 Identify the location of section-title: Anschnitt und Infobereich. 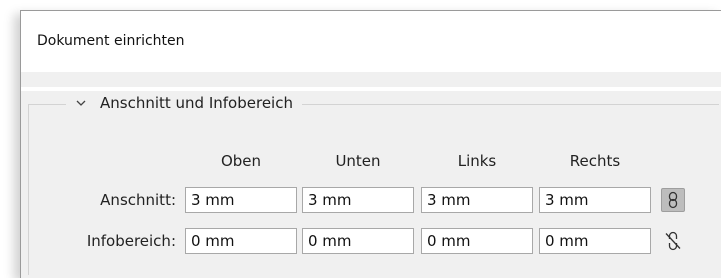
(196, 103).